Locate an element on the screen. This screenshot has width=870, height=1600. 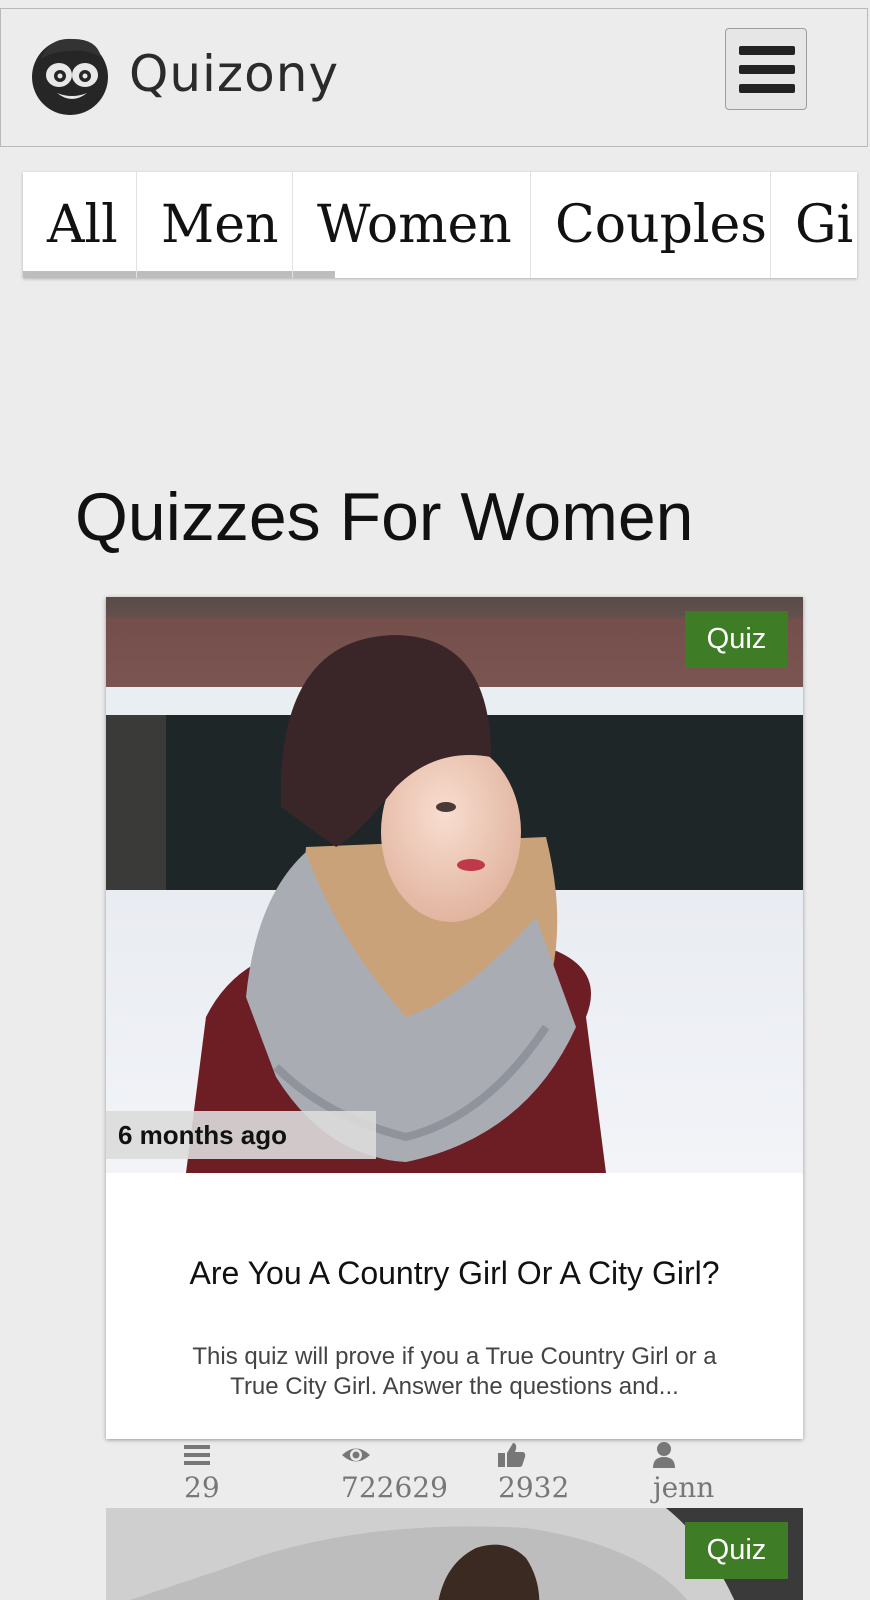
stat-likes: 2932 is located at coordinates (558, 1472).